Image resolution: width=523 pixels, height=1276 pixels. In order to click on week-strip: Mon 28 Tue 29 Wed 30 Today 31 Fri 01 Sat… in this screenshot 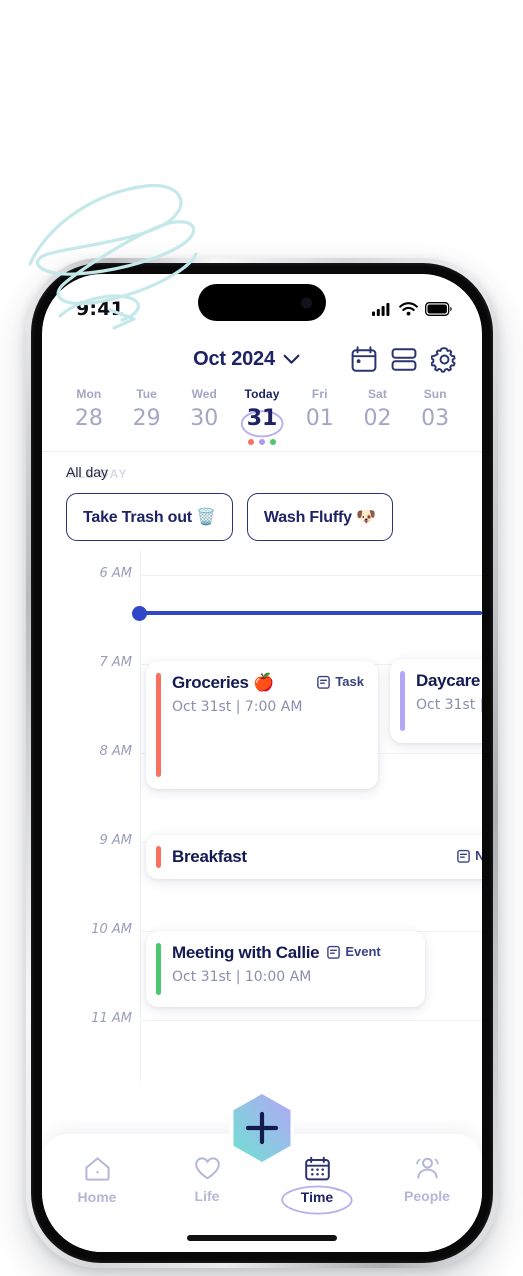, I will do `click(262, 408)`.